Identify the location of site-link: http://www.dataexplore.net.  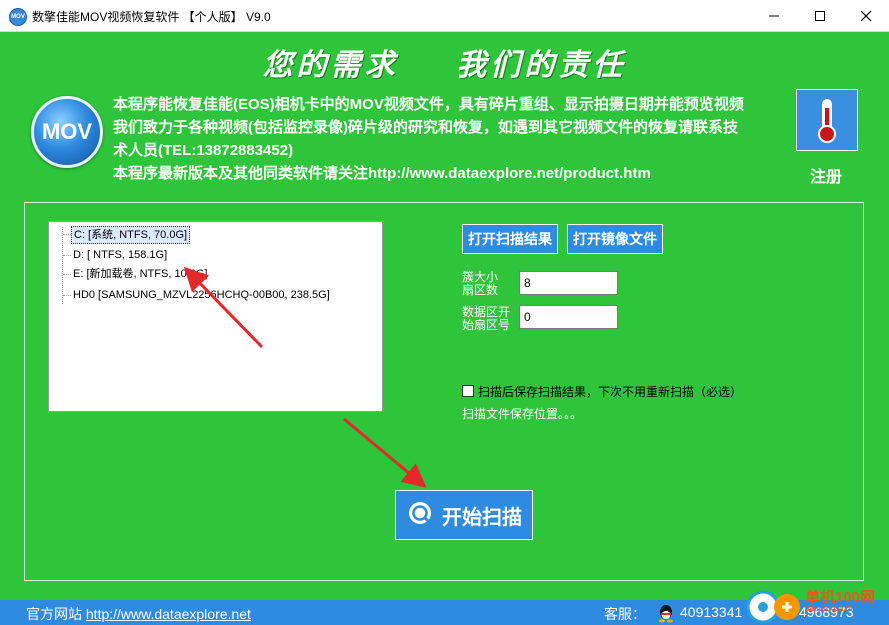
(168, 614).